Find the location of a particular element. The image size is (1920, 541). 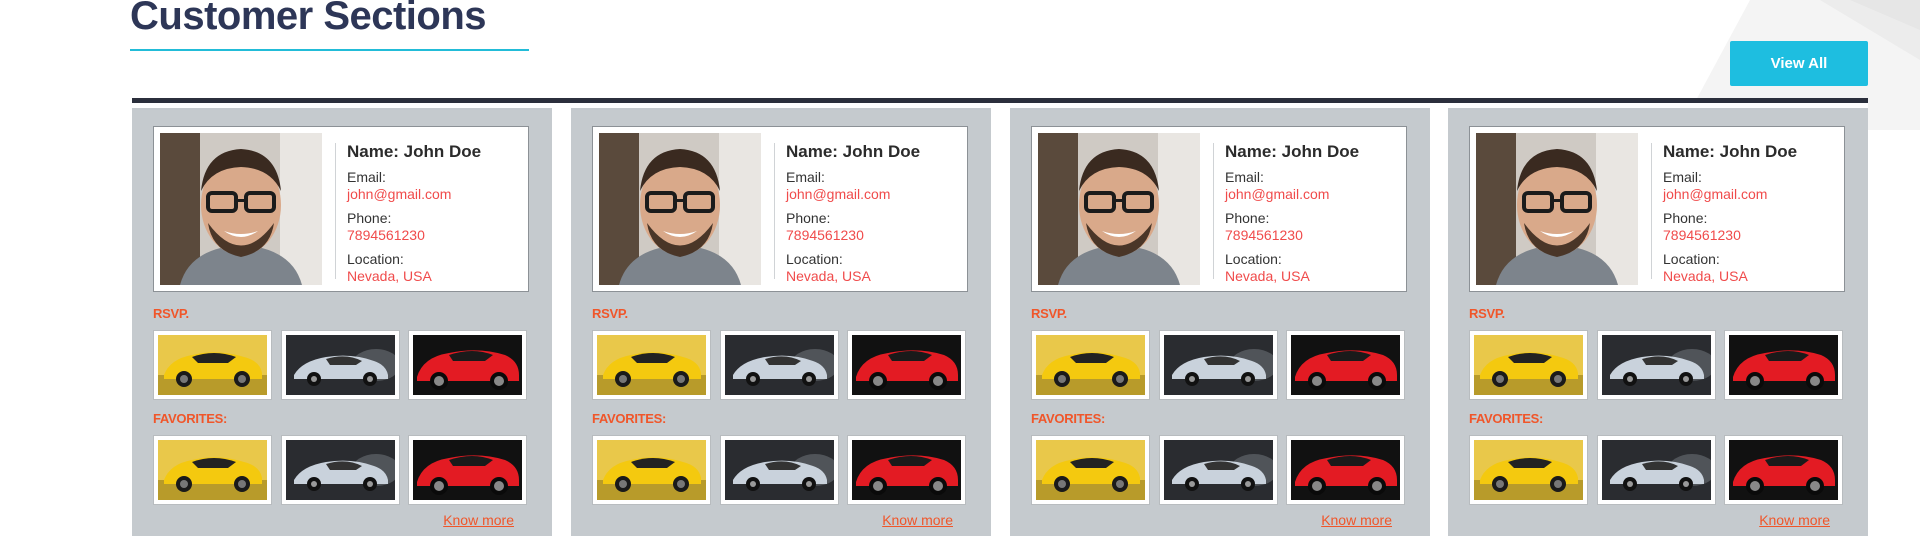

page-title: Customer Sections is located at coordinates (308, 19).